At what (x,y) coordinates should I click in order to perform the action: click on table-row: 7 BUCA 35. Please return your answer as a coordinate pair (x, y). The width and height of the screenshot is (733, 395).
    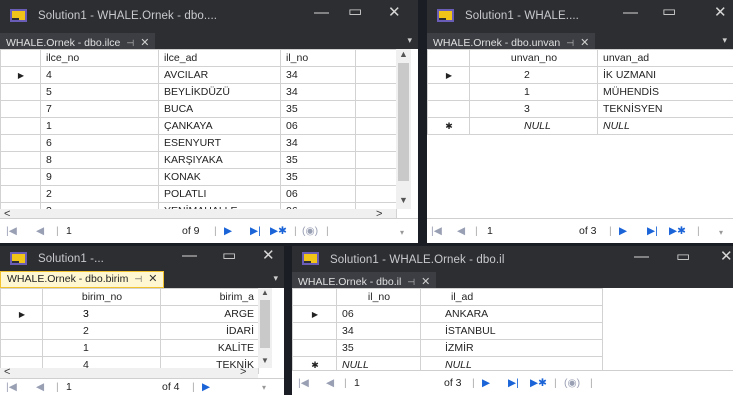
    Looking at the image, I should click on (198, 109).